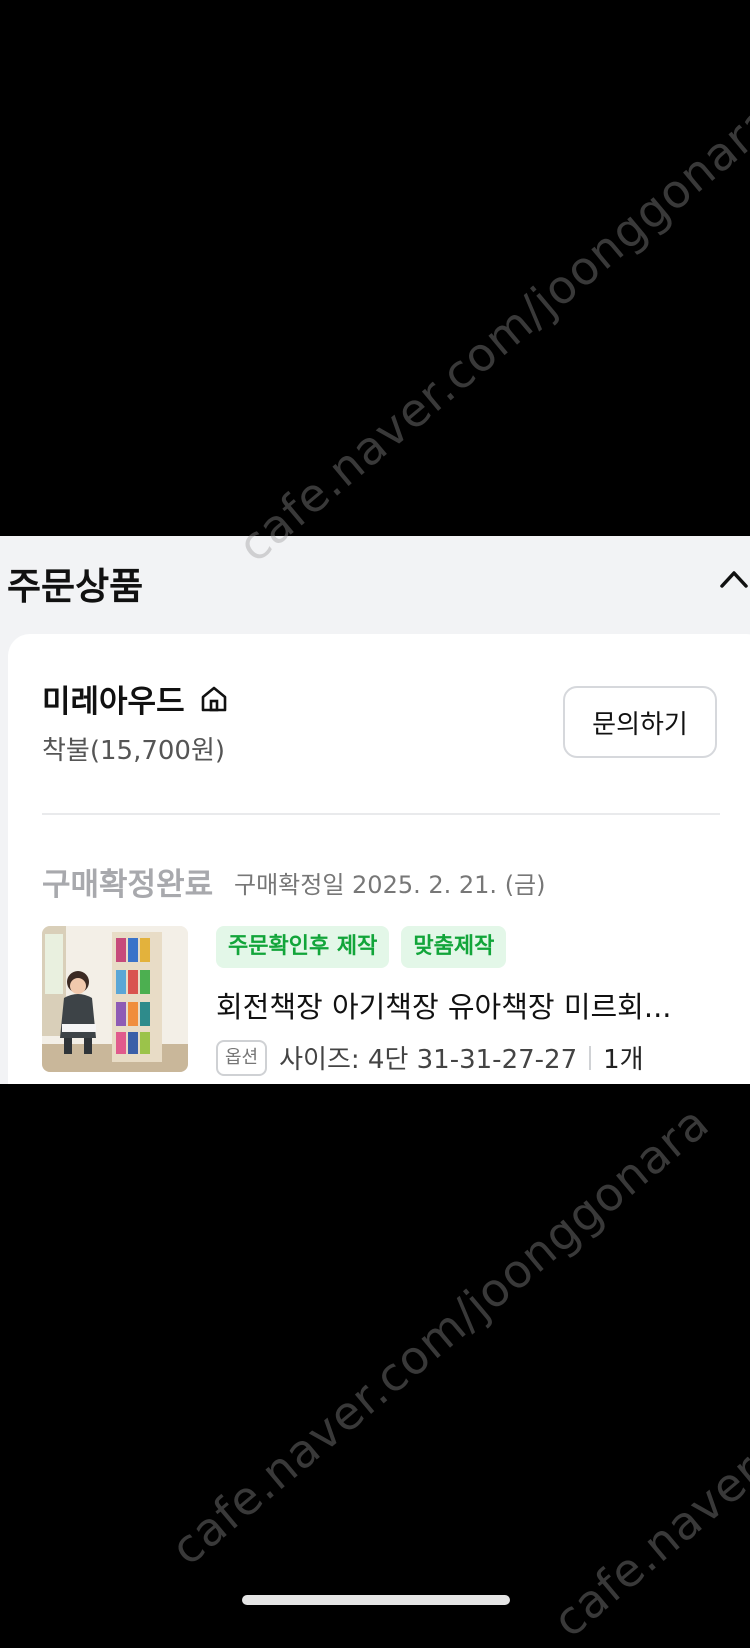 This screenshot has height=1648, width=750. Describe the element at coordinates (375, 584) in the screenshot. I see `section-header: 주문상품` at that location.